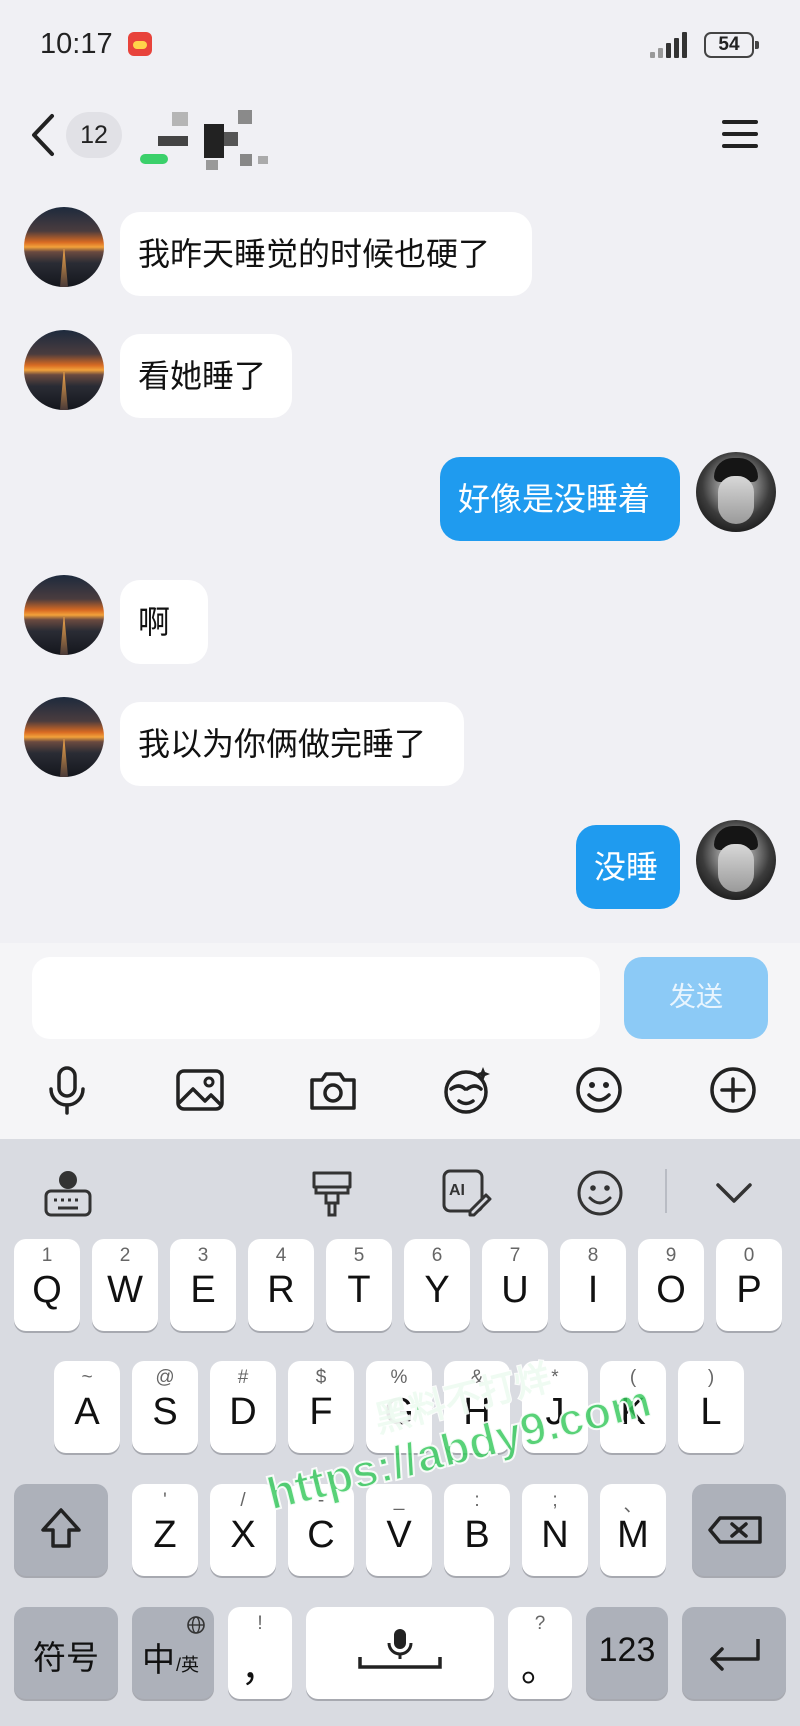 This screenshot has height=1726, width=800. What do you see at coordinates (359, 1285) in the screenshot?
I see `key-t: 5T` at bounding box center [359, 1285].